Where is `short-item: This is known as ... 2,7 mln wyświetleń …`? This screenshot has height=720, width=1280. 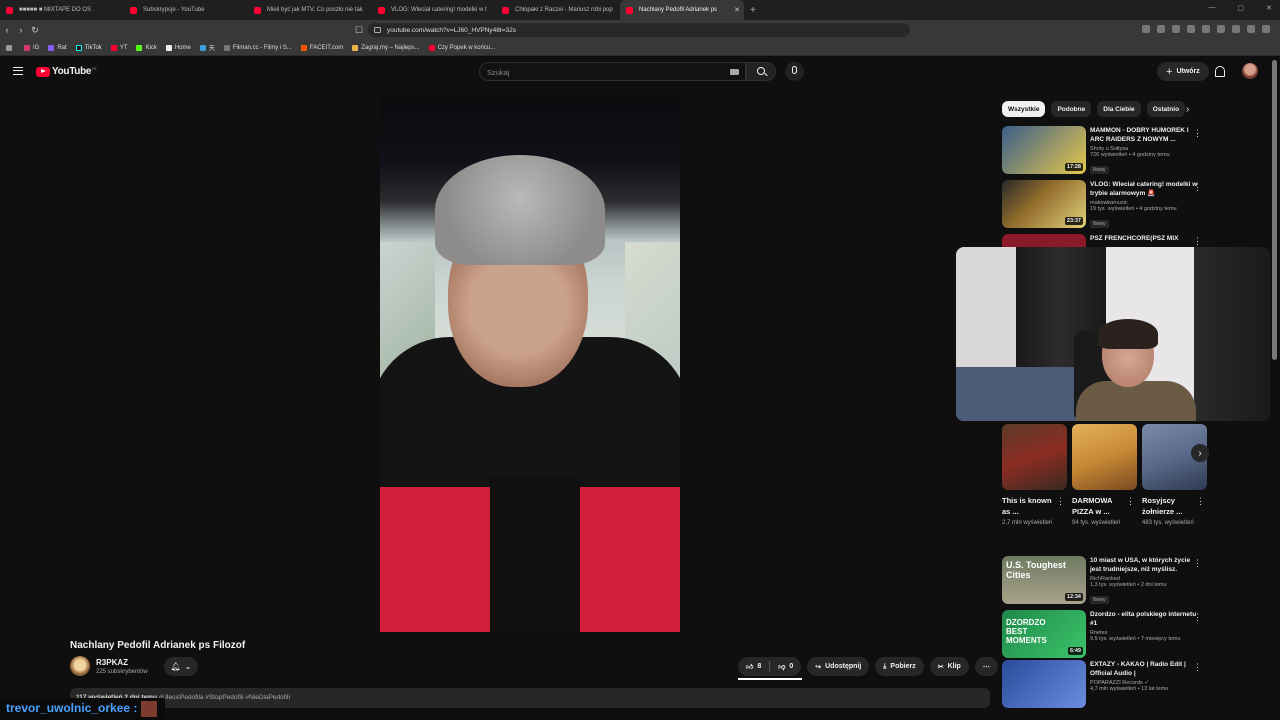
short-item: This is known as ... 2,7 mln wyświetleń … is located at coordinates (1034, 476).